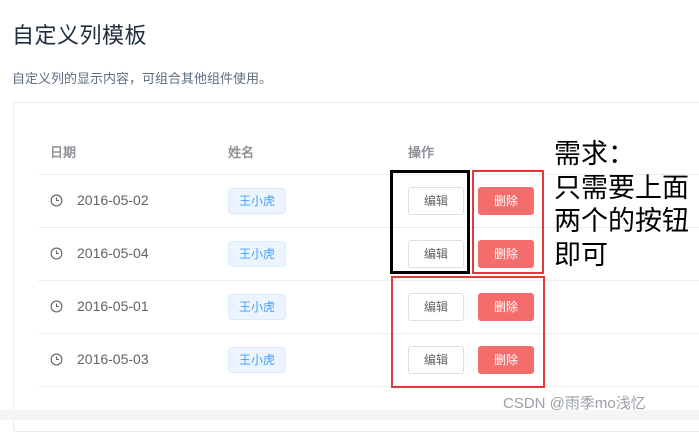 This screenshot has width=699, height=432. I want to click on date-cell: 2016-05-04, so click(99, 253).